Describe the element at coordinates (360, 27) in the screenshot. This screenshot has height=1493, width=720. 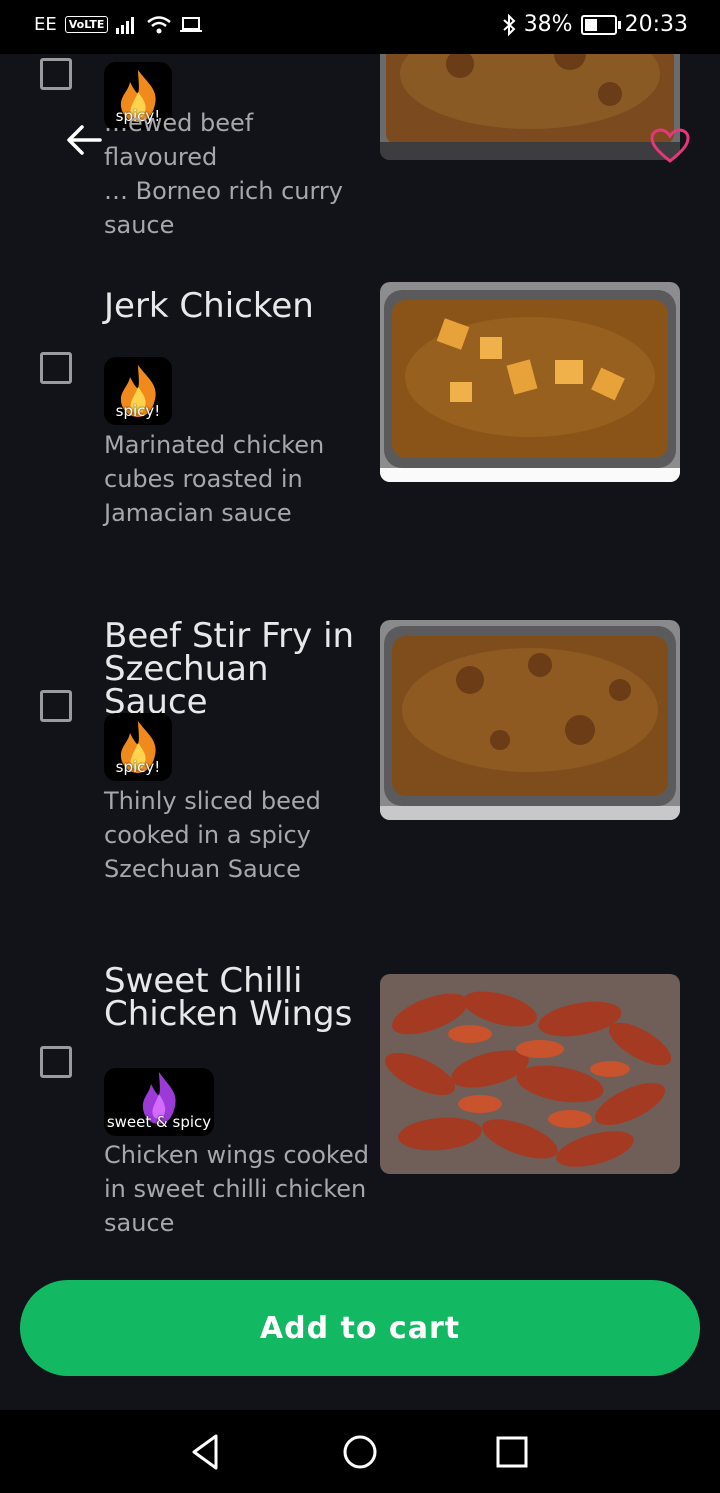
I see `status-bar: EE VoLTE 38% 20:33` at that location.